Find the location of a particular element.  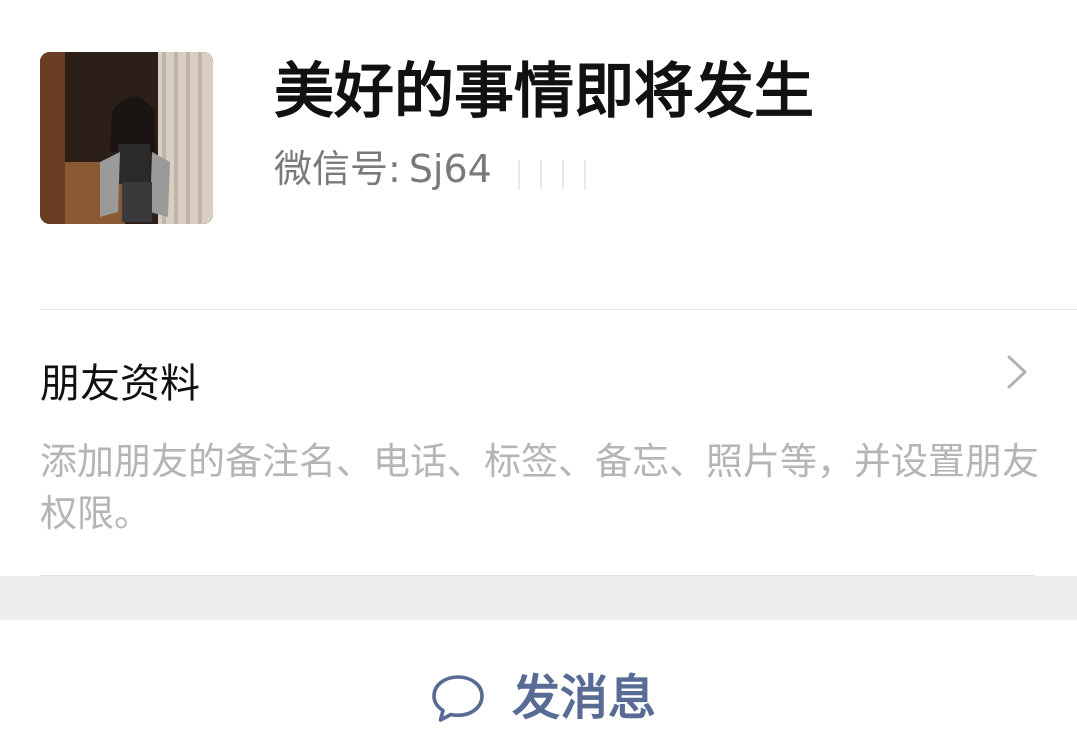

friend-info-title: 朋友资料 is located at coordinates (120, 384).